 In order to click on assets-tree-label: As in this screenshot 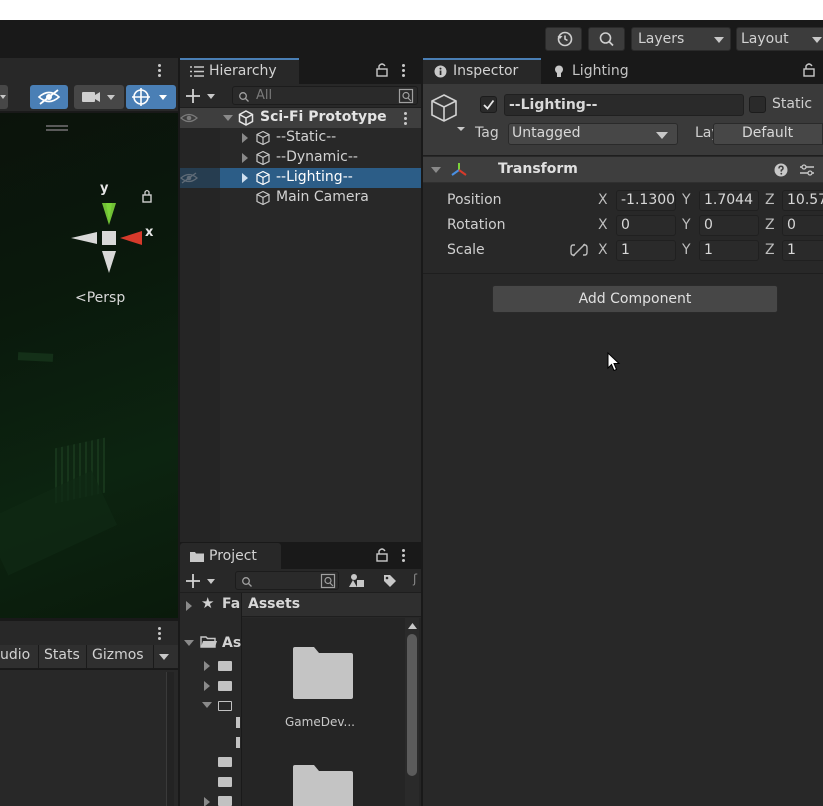, I will do `click(231, 643)`.